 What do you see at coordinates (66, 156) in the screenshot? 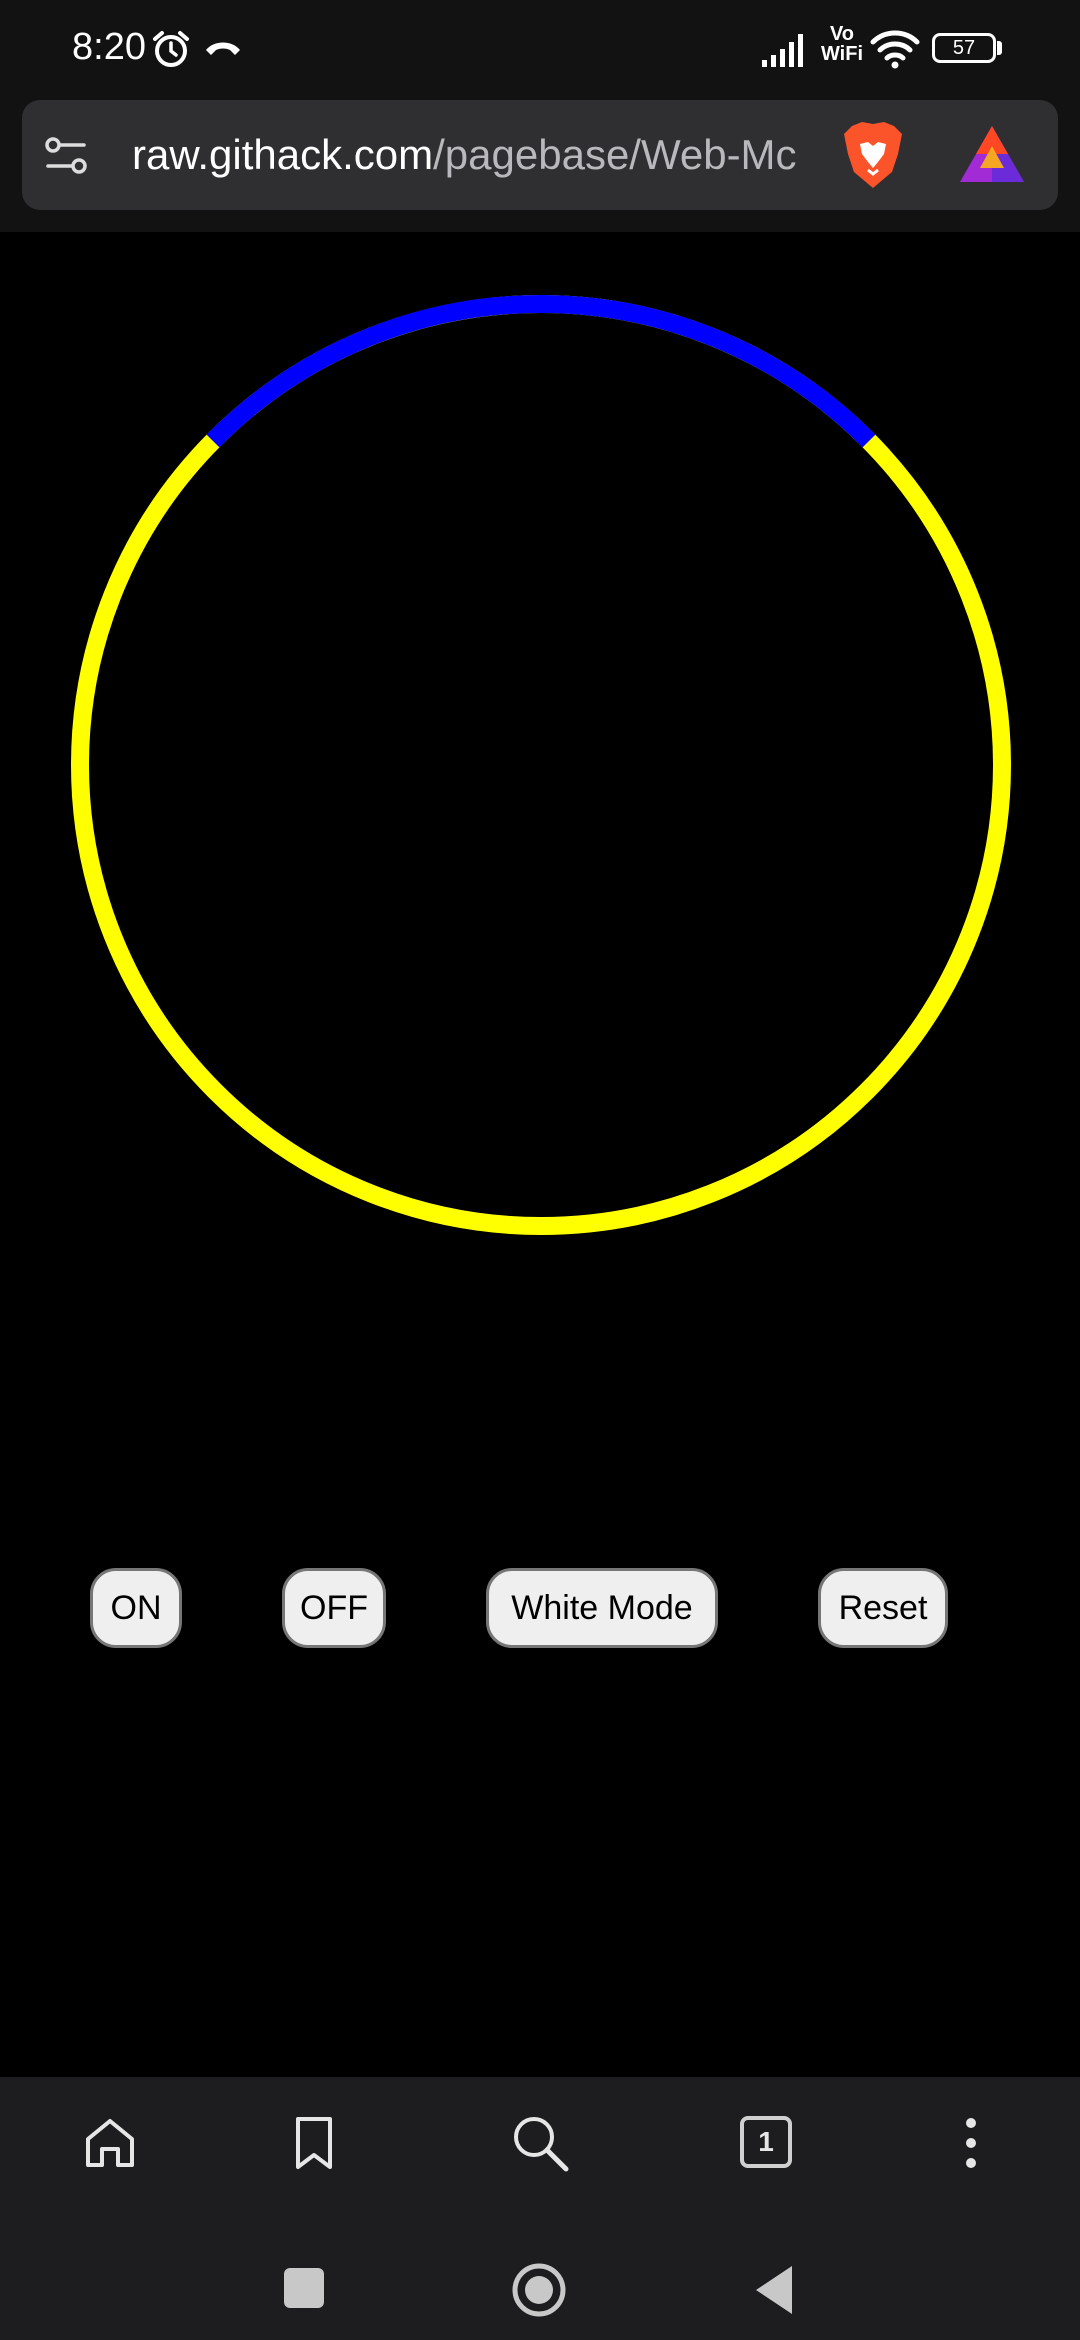
I see `site-settings-icon` at bounding box center [66, 156].